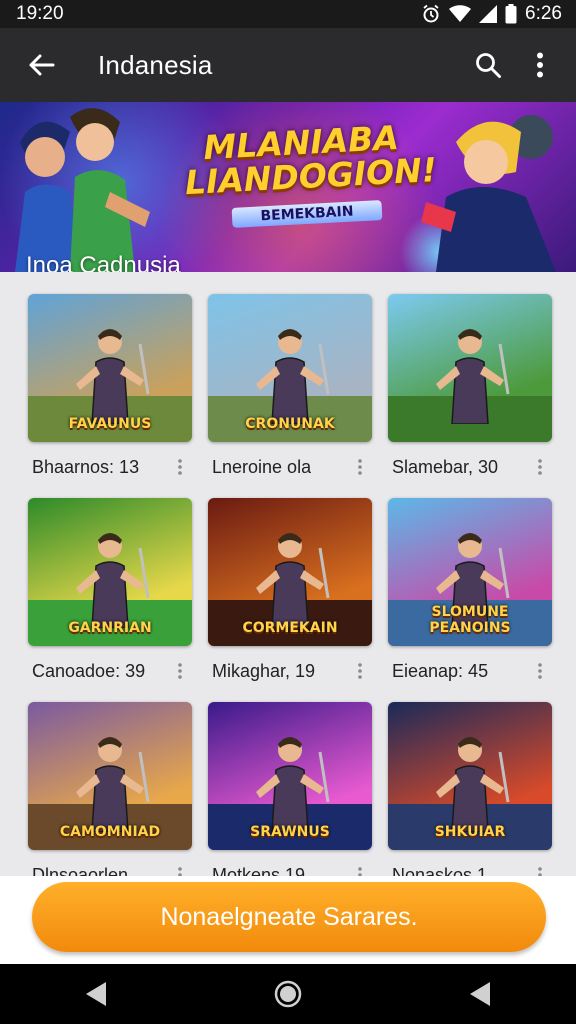 This screenshot has width=576, height=1024. I want to click on nav-back-button, so click(96, 994).